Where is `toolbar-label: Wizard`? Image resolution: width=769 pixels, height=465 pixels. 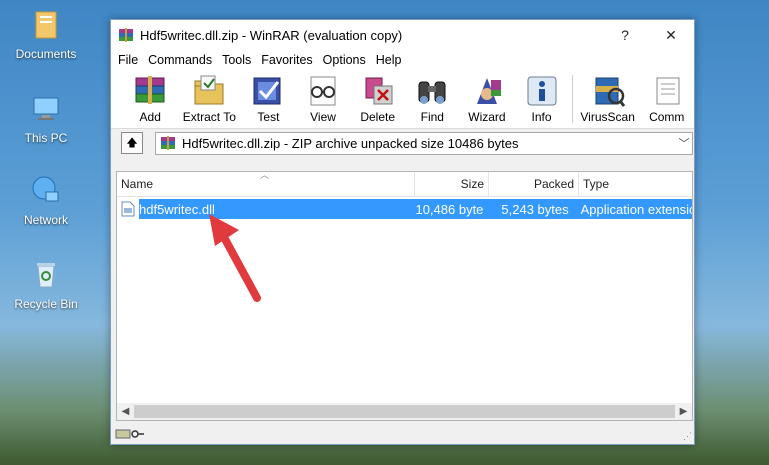
toolbar-label: Wizard is located at coordinates (487, 117).